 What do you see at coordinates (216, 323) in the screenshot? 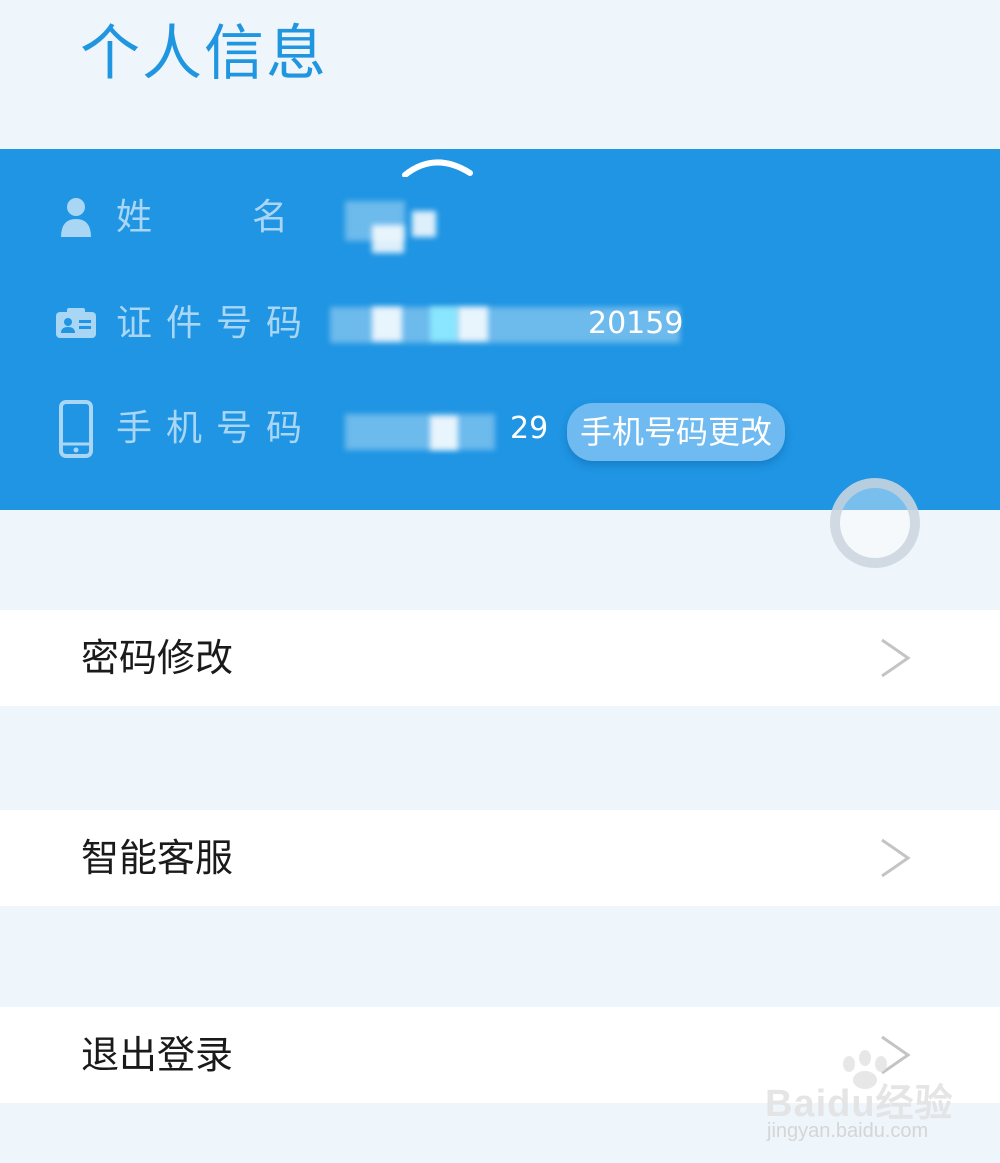
I see `id-number-label: 证件号码` at bounding box center [216, 323].